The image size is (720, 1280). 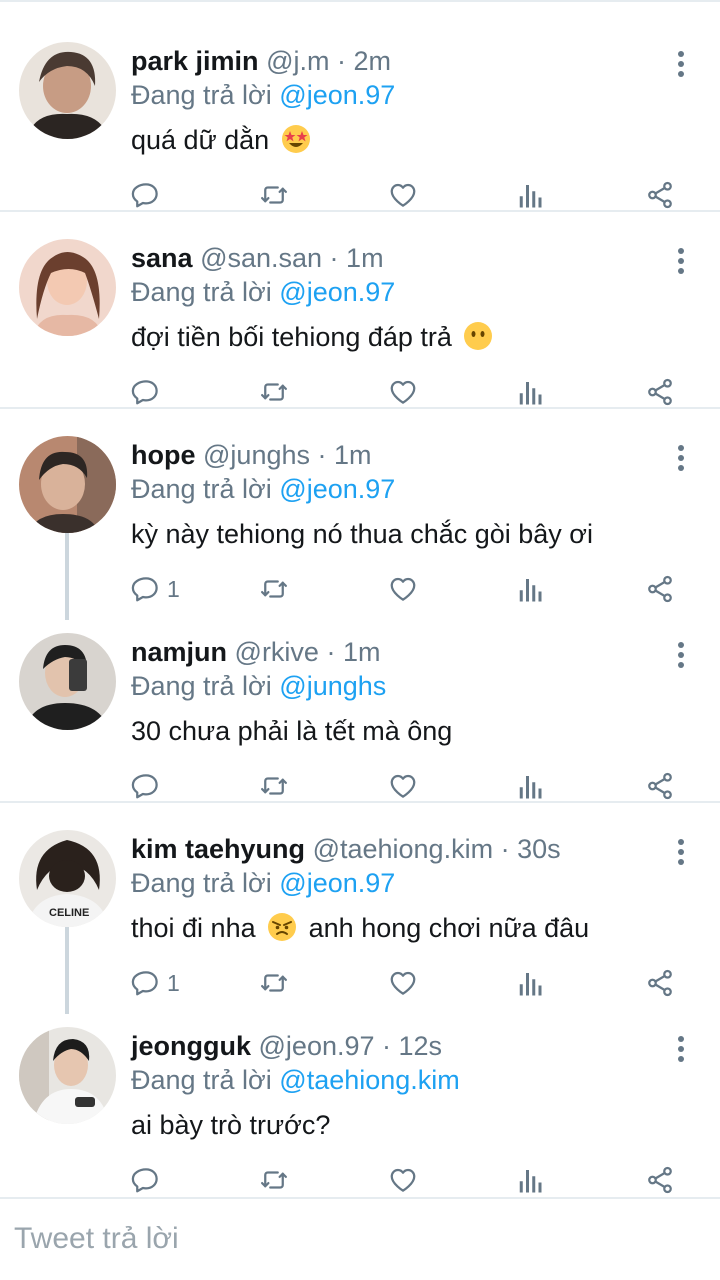 I want to click on tweet-header: sana @san.san · 1m, so click(x=257, y=258).